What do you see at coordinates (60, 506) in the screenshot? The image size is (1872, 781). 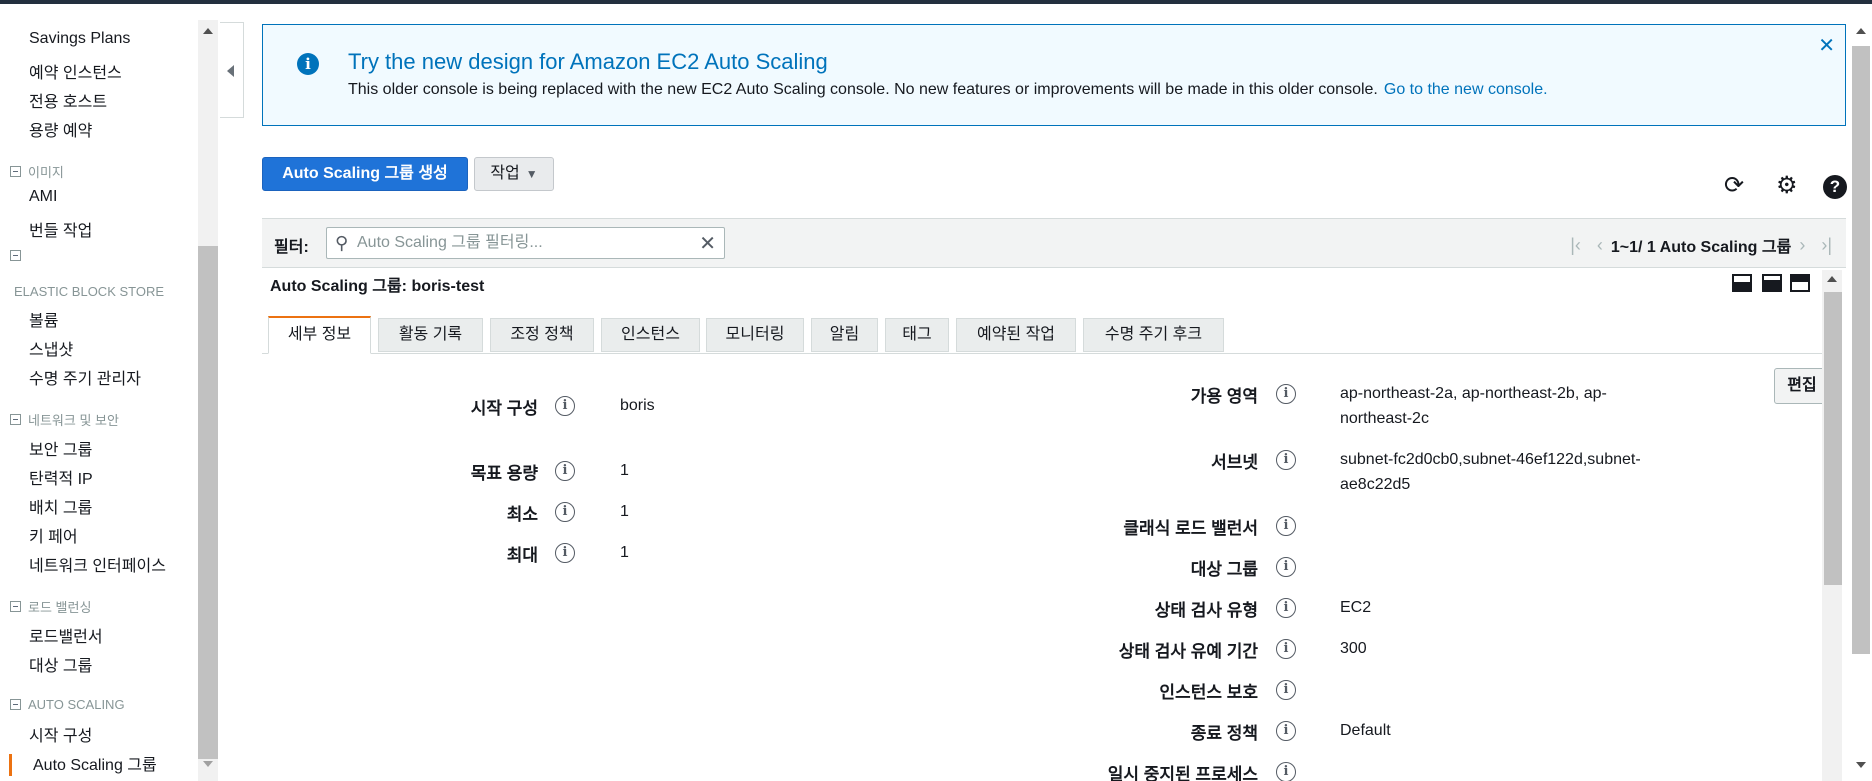 I see `sidebar-item-placement-groups: 배치 그룹` at bounding box center [60, 506].